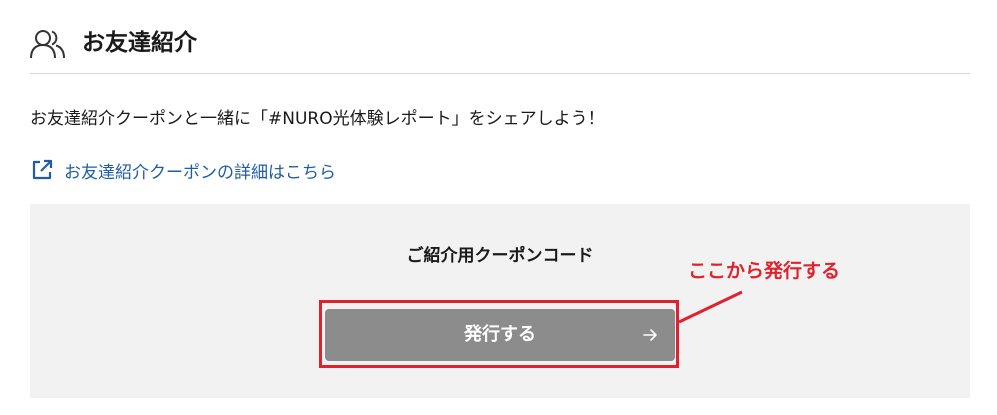  I want to click on annotation-text: ここから発行する, so click(764, 271).